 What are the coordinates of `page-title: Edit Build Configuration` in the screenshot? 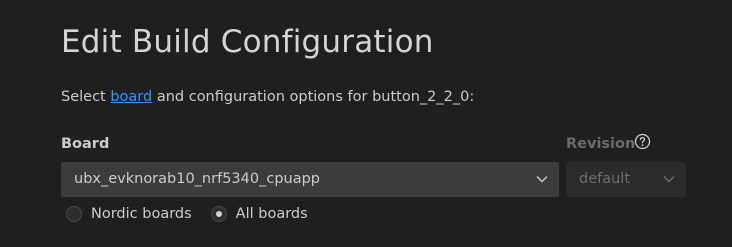 It's located at (247, 42).